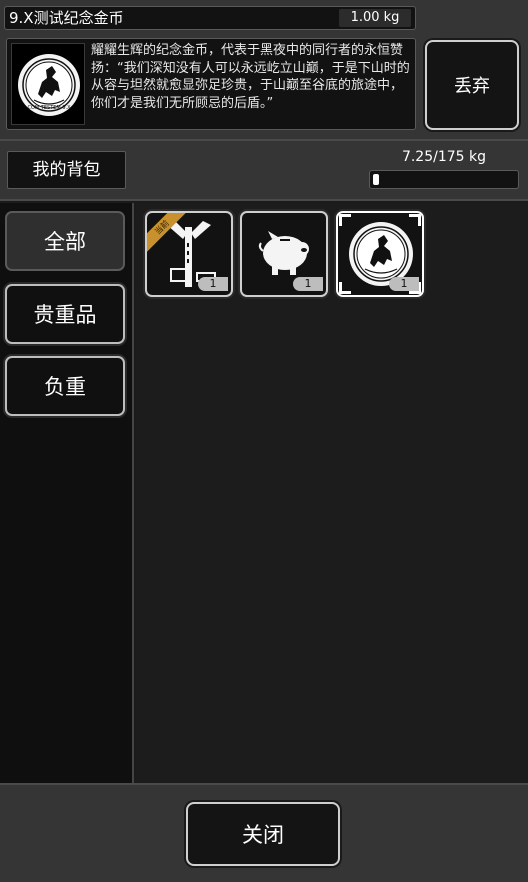  I want to click on discard-button: 丢弃, so click(472, 85).